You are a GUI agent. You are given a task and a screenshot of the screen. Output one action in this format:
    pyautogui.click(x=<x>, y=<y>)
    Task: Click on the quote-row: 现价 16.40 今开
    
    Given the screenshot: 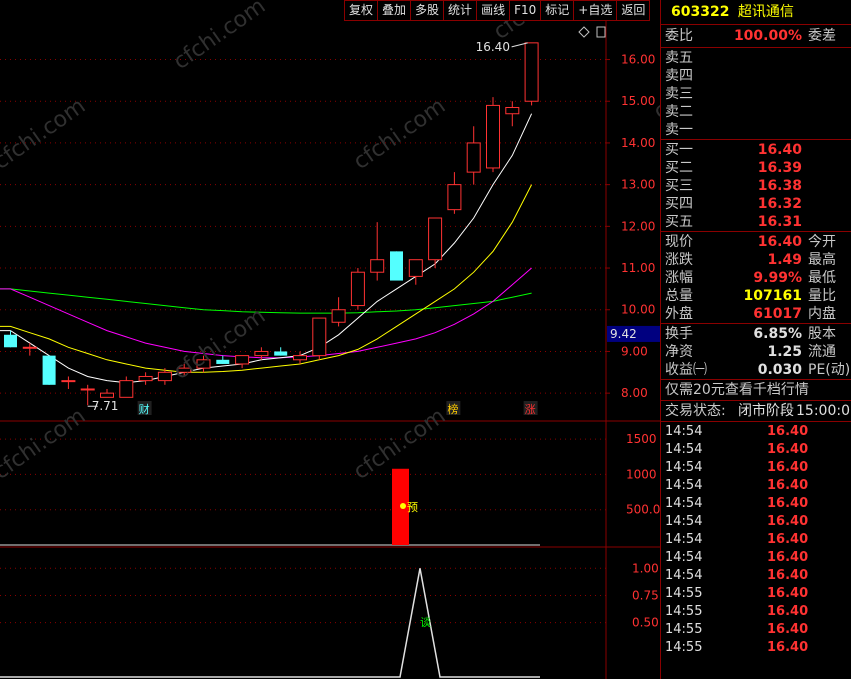 What is the action you would take?
    pyautogui.click(x=756, y=242)
    